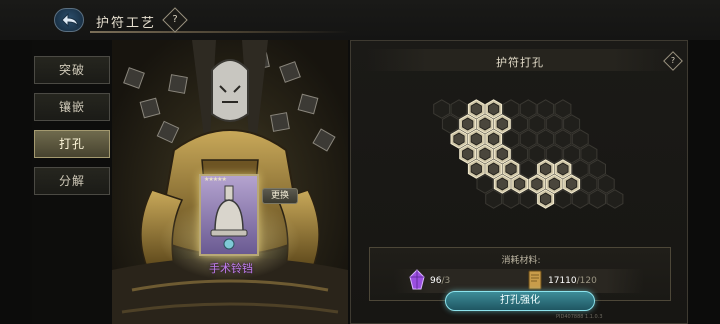 Image resolution: width=720 pixels, height=324 pixels. Describe the element at coordinates (519, 281) in the screenshot. I see `materials-row: 96/3 17110/120` at that location.